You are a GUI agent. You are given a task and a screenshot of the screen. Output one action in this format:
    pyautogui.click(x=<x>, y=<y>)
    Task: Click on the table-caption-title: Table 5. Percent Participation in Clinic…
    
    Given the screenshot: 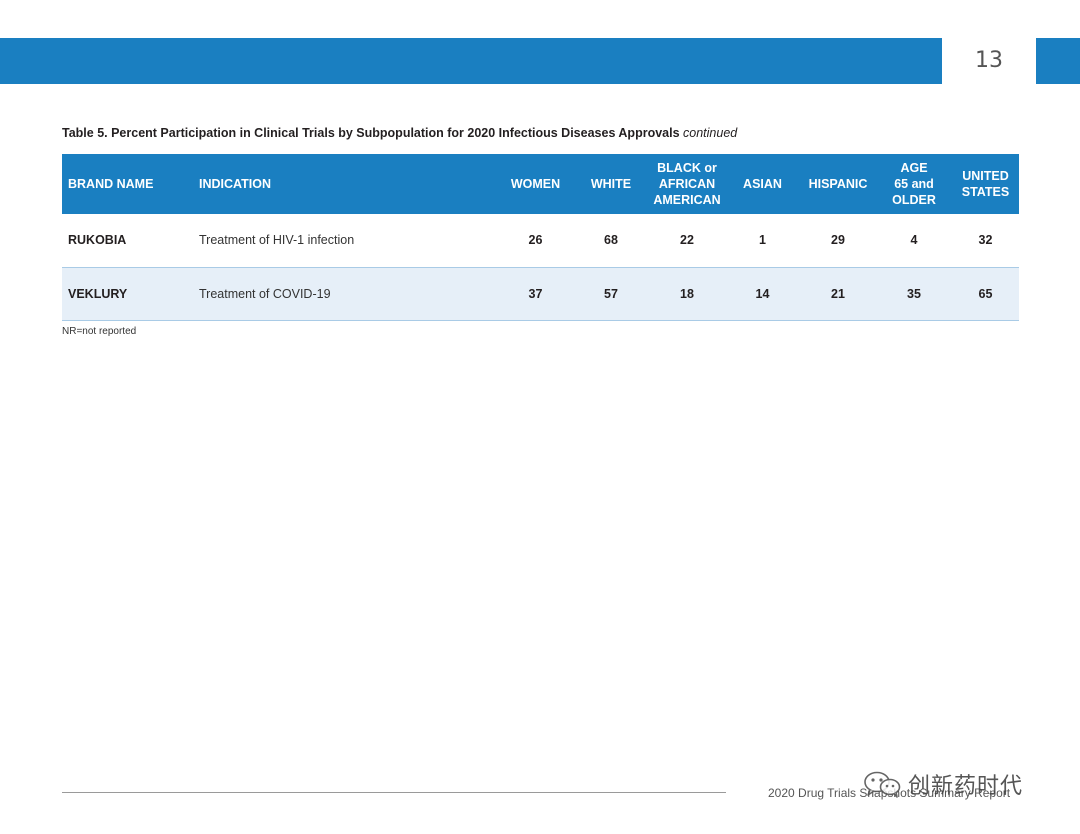 What is the action you would take?
    pyautogui.click(x=371, y=133)
    